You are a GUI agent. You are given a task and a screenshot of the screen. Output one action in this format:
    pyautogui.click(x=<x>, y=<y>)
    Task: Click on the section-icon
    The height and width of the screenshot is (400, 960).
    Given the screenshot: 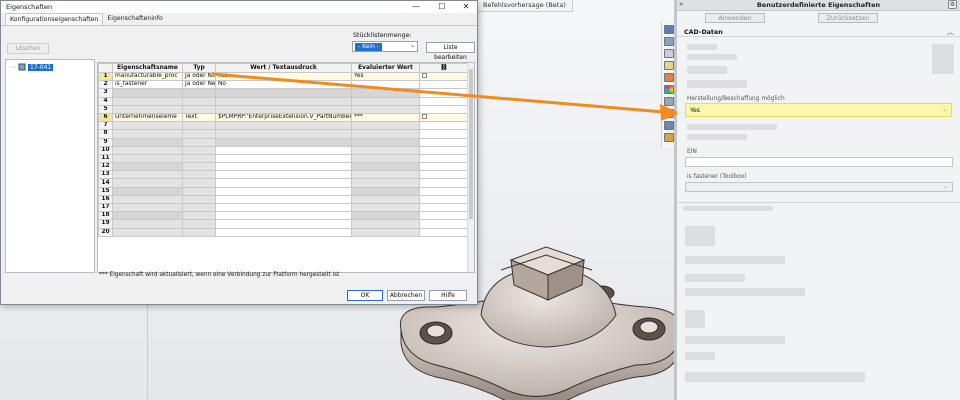 What is the action you would take?
    pyautogui.click(x=669, y=53)
    